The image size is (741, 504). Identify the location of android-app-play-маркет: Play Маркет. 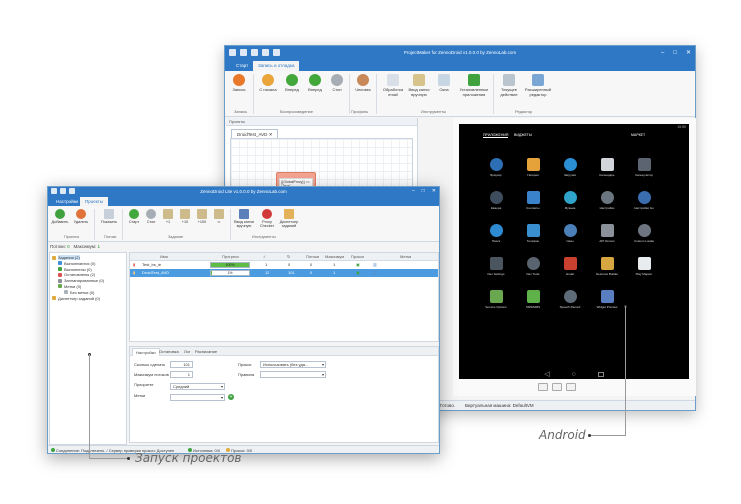
(644, 266).